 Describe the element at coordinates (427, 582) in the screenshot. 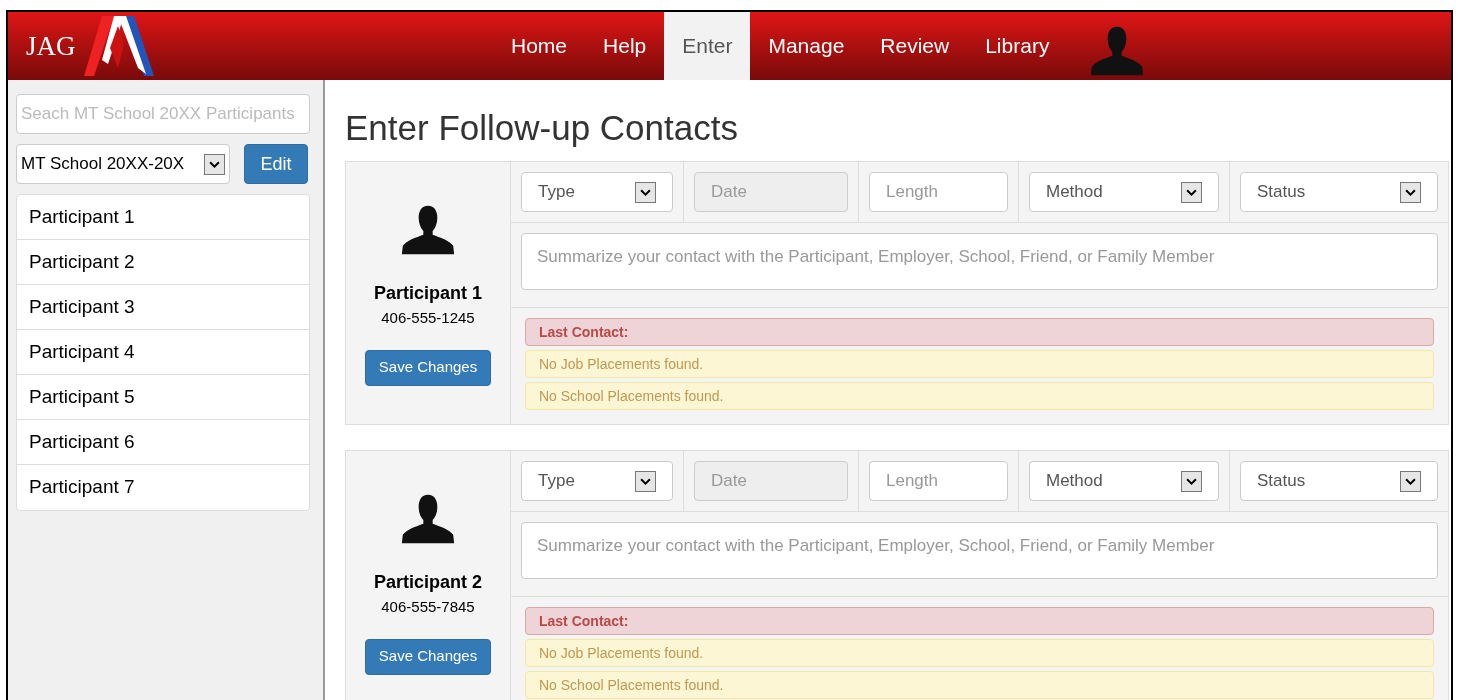

I see `participant-name: Participant 2` at that location.